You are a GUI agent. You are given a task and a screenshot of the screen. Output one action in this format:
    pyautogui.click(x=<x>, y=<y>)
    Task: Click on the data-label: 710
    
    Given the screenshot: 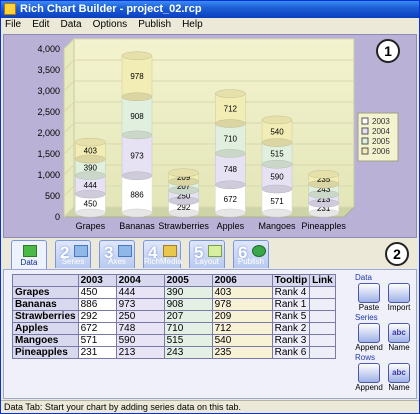 What is the action you would take?
    pyautogui.click(x=231, y=138)
    